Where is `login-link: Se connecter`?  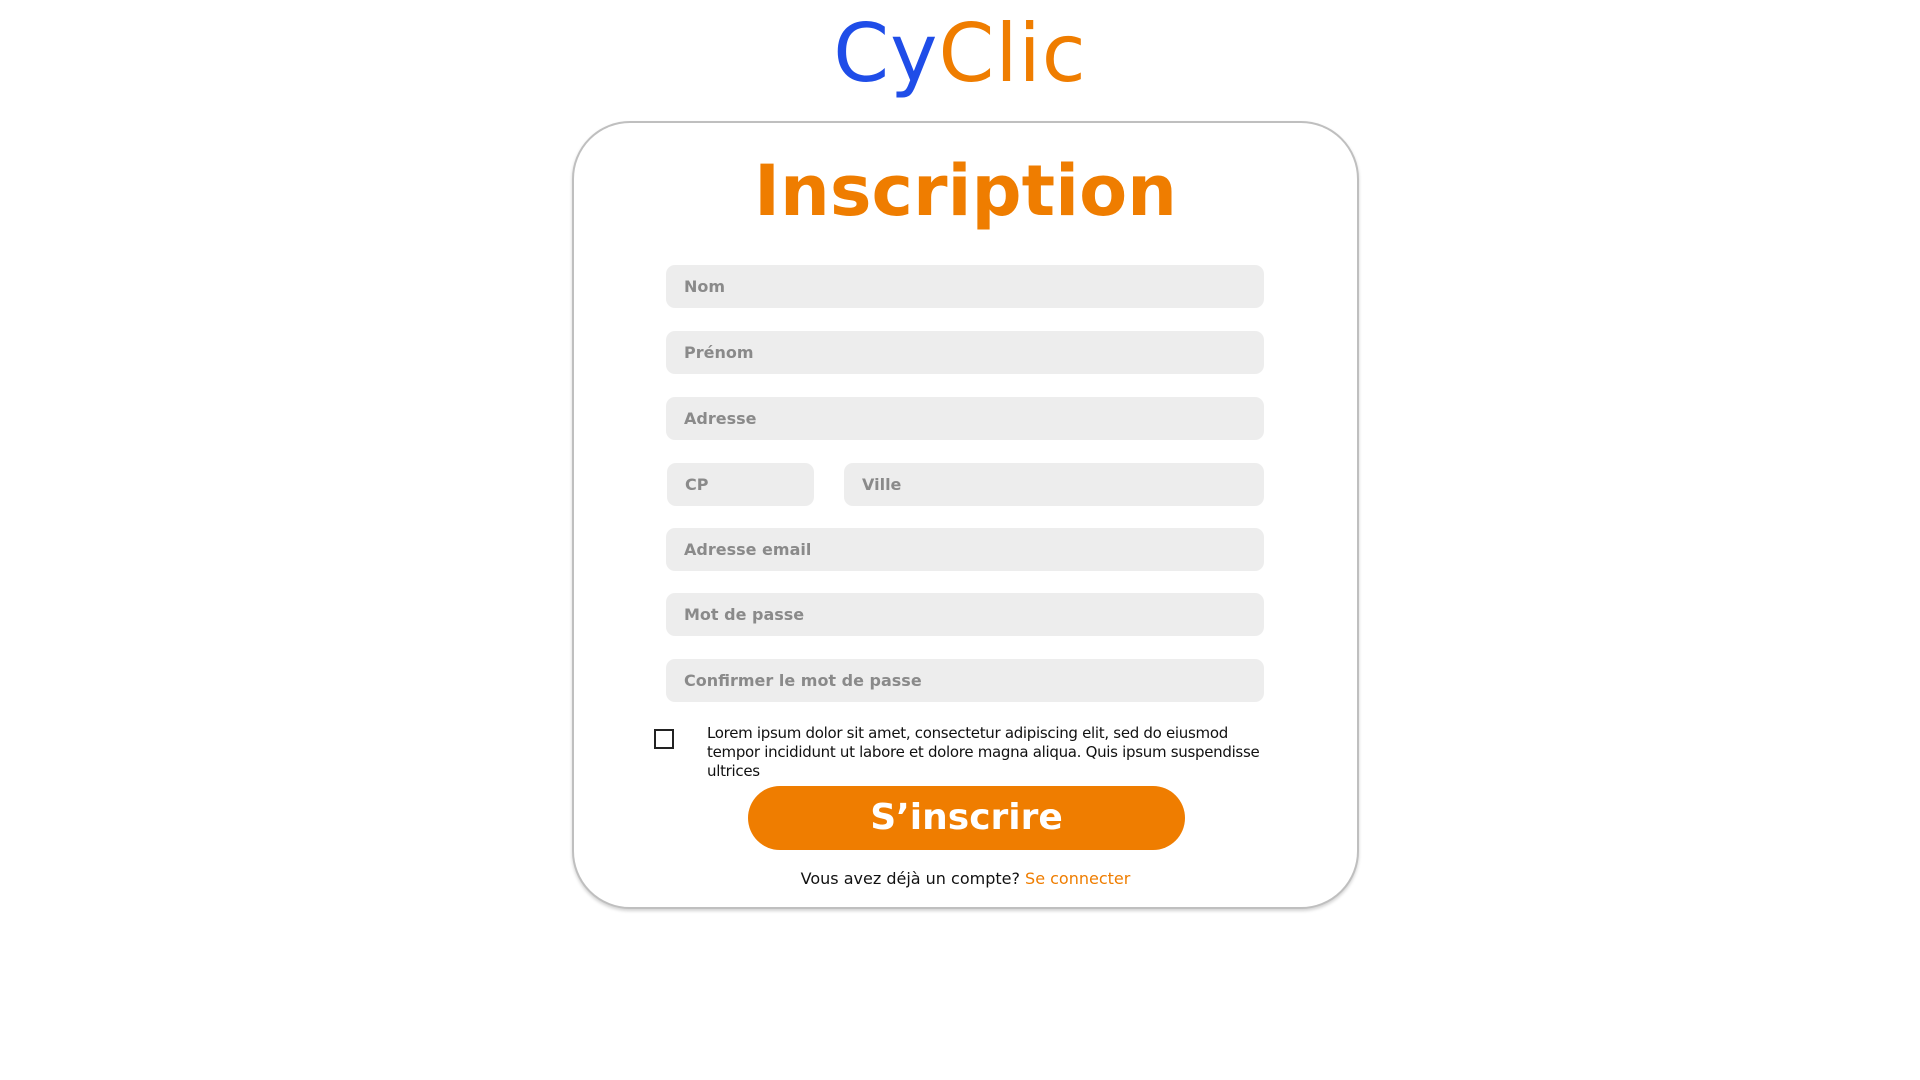
login-link: Se connecter is located at coordinates (1077, 878).